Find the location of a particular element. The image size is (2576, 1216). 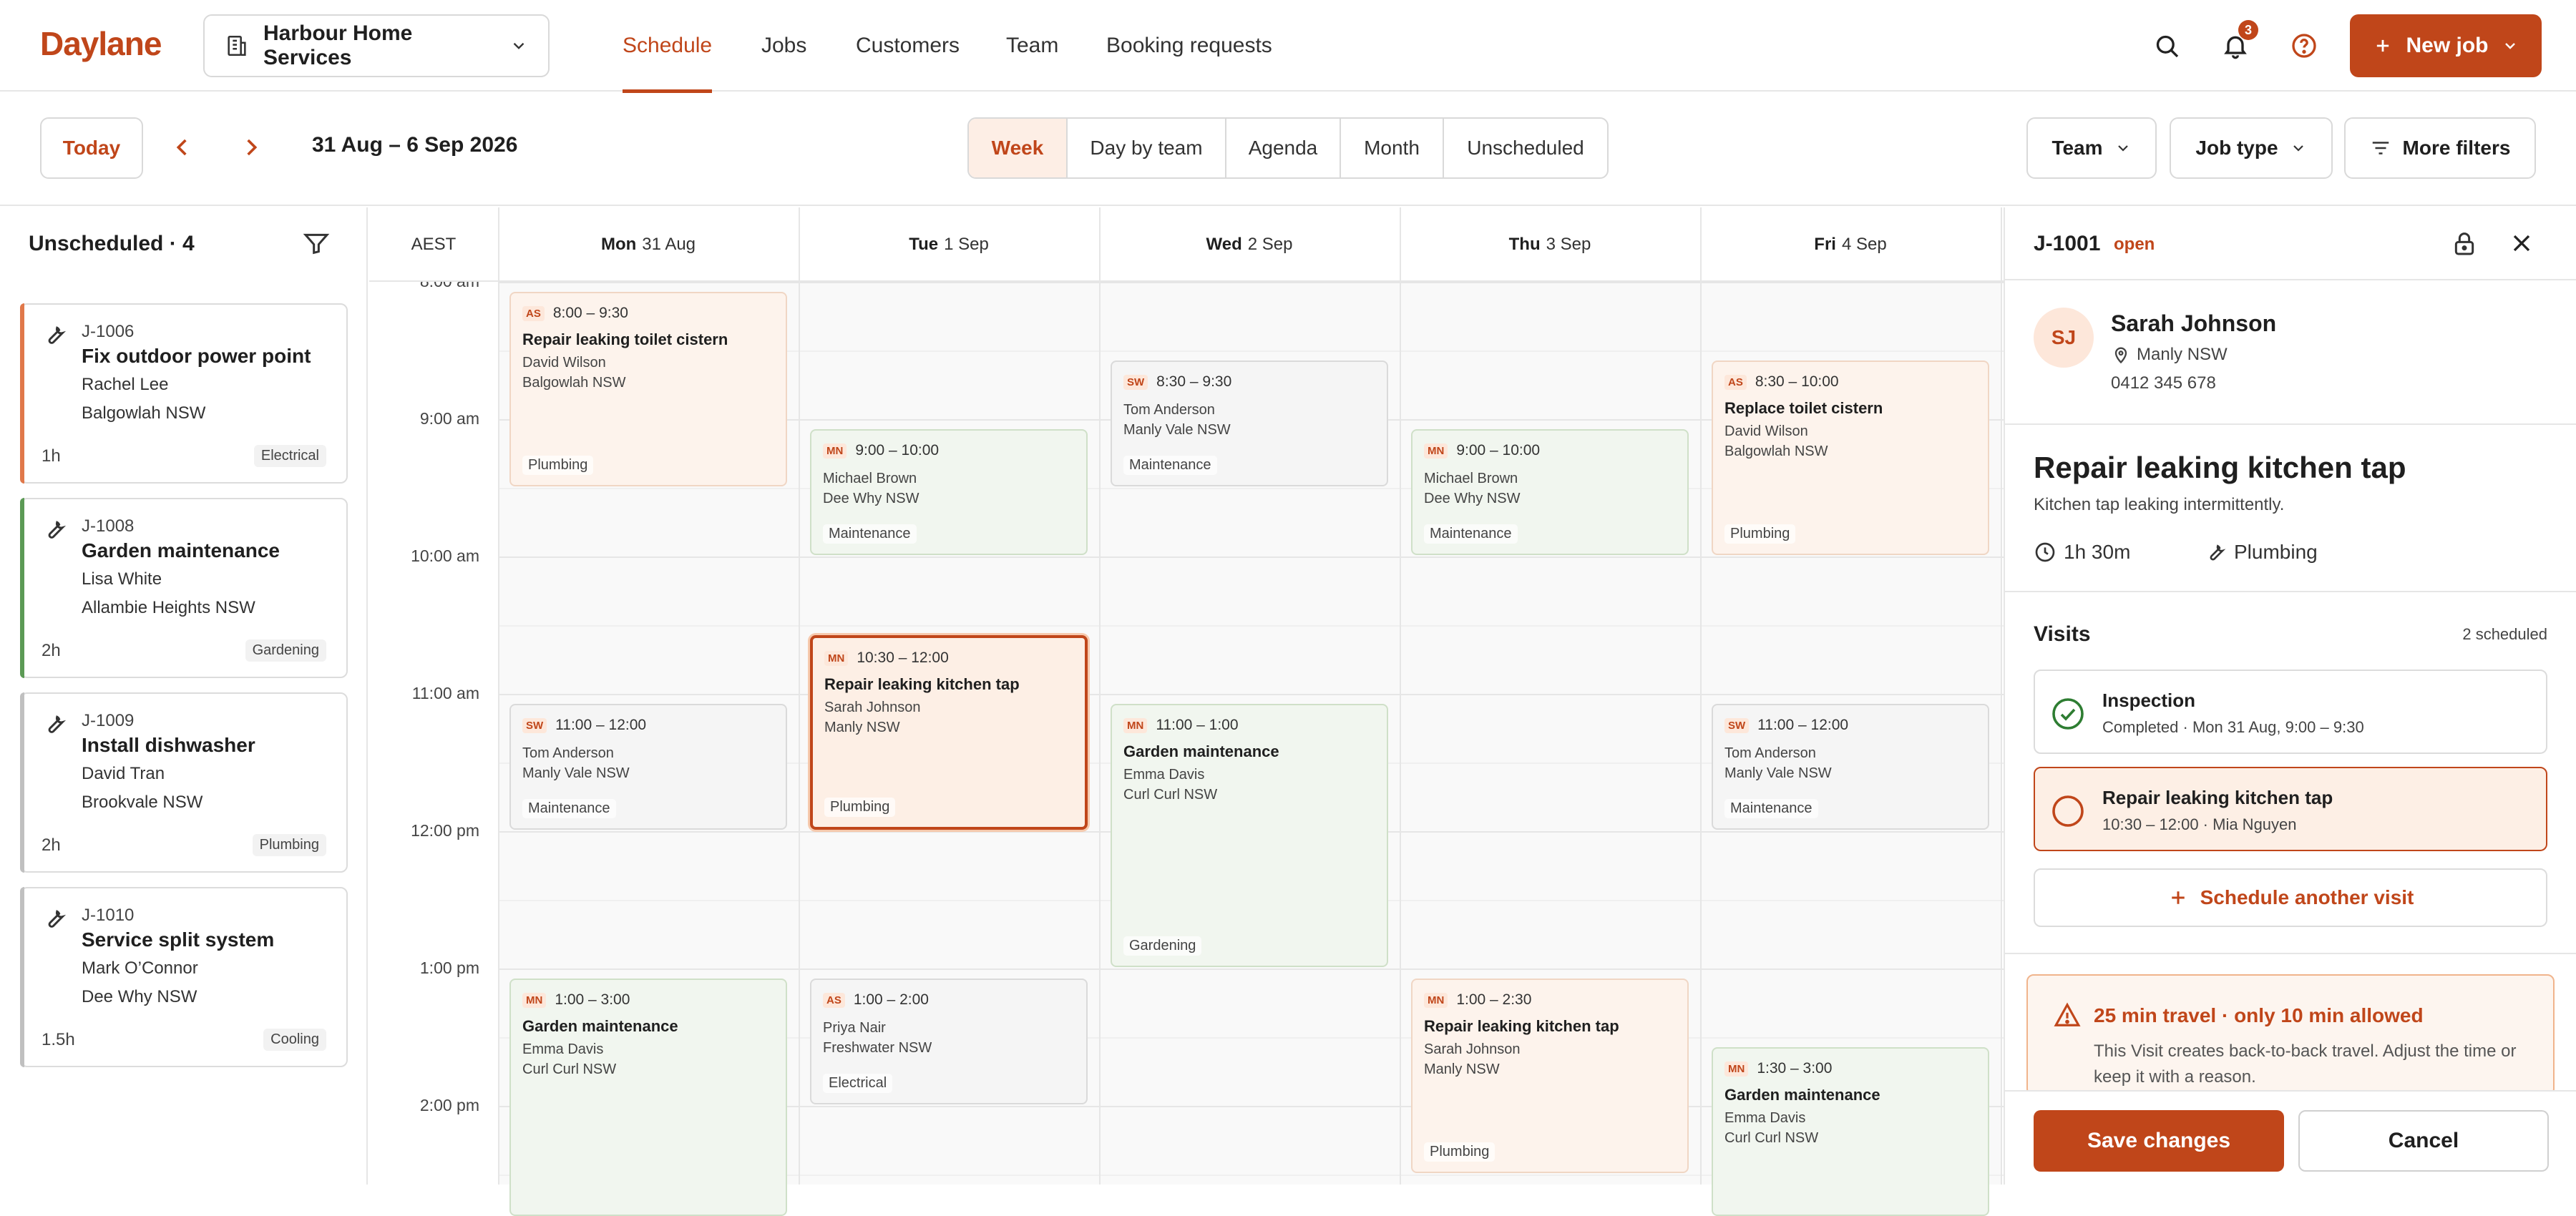

view-week: Week is located at coordinates (1018, 148).